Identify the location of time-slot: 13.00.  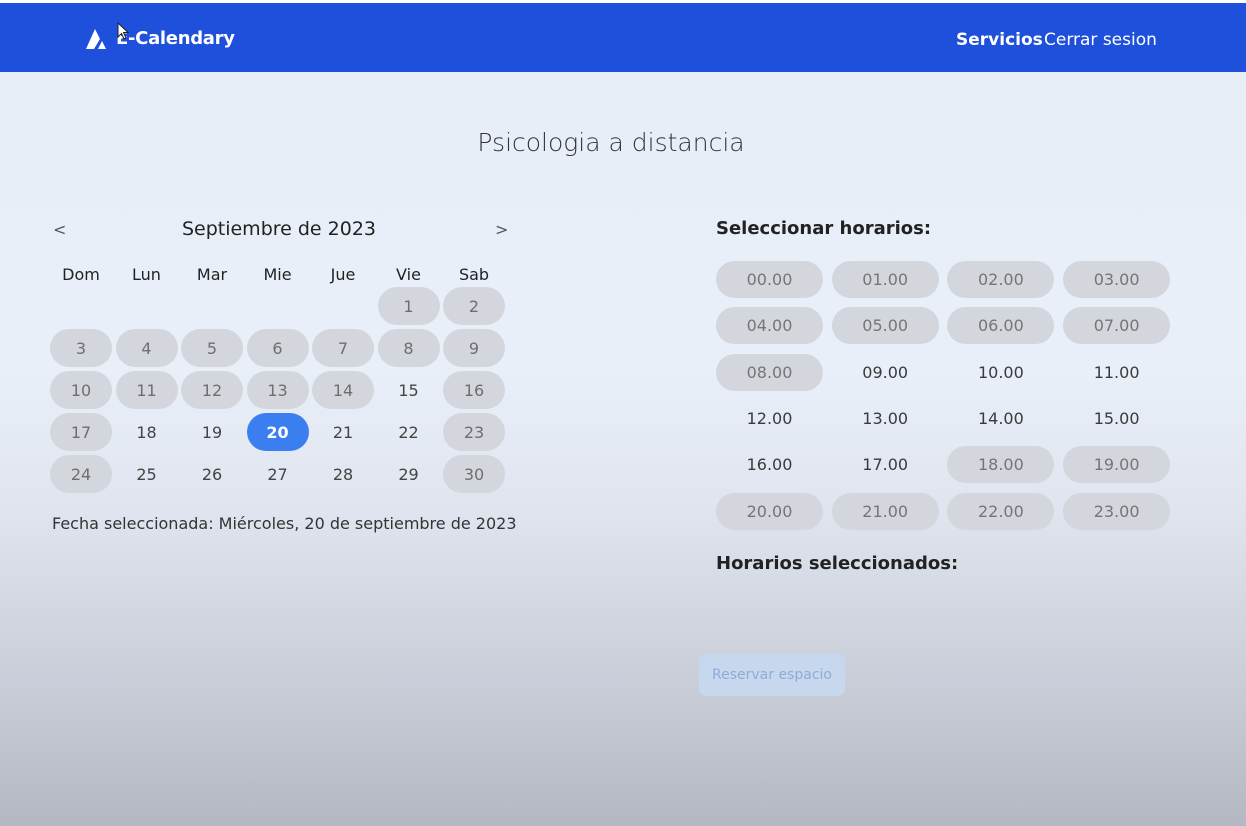
(885, 418).